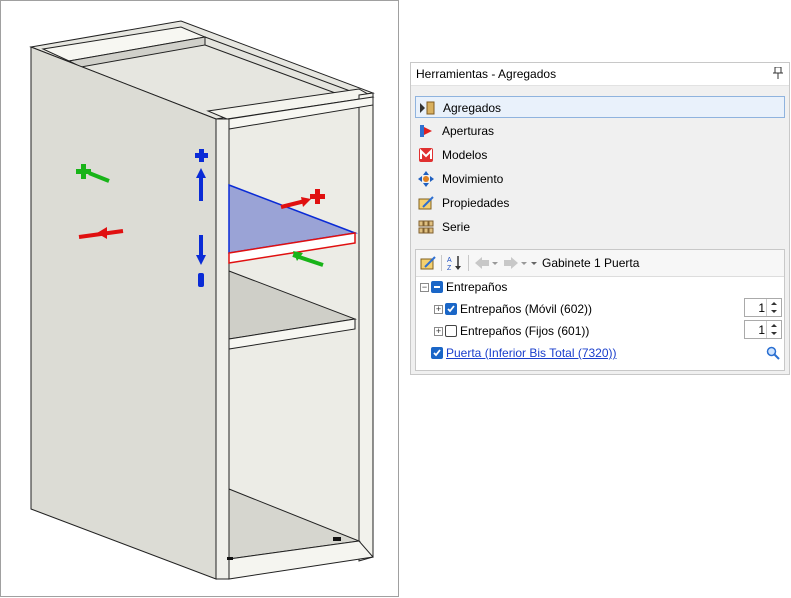 Image resolution: width=791 pixels, height=598 pixels. I want to click on nav-item-movimiento: Movimiento, so click(600, 179).